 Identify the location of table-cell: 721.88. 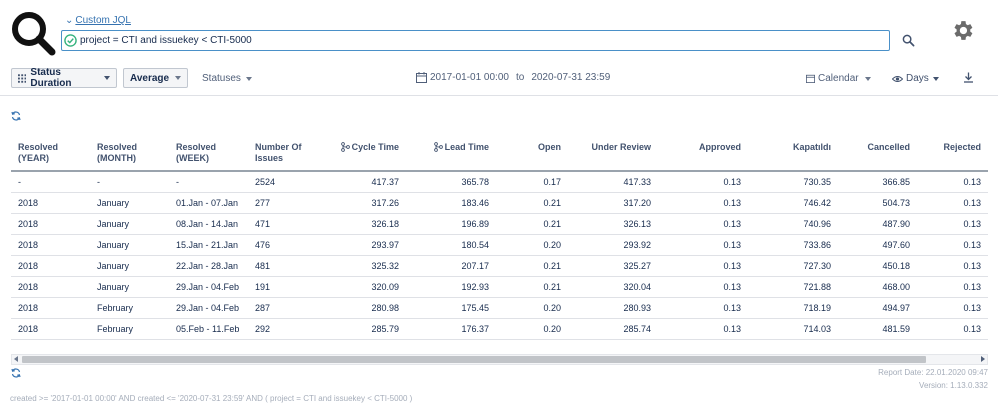
(793, 287).